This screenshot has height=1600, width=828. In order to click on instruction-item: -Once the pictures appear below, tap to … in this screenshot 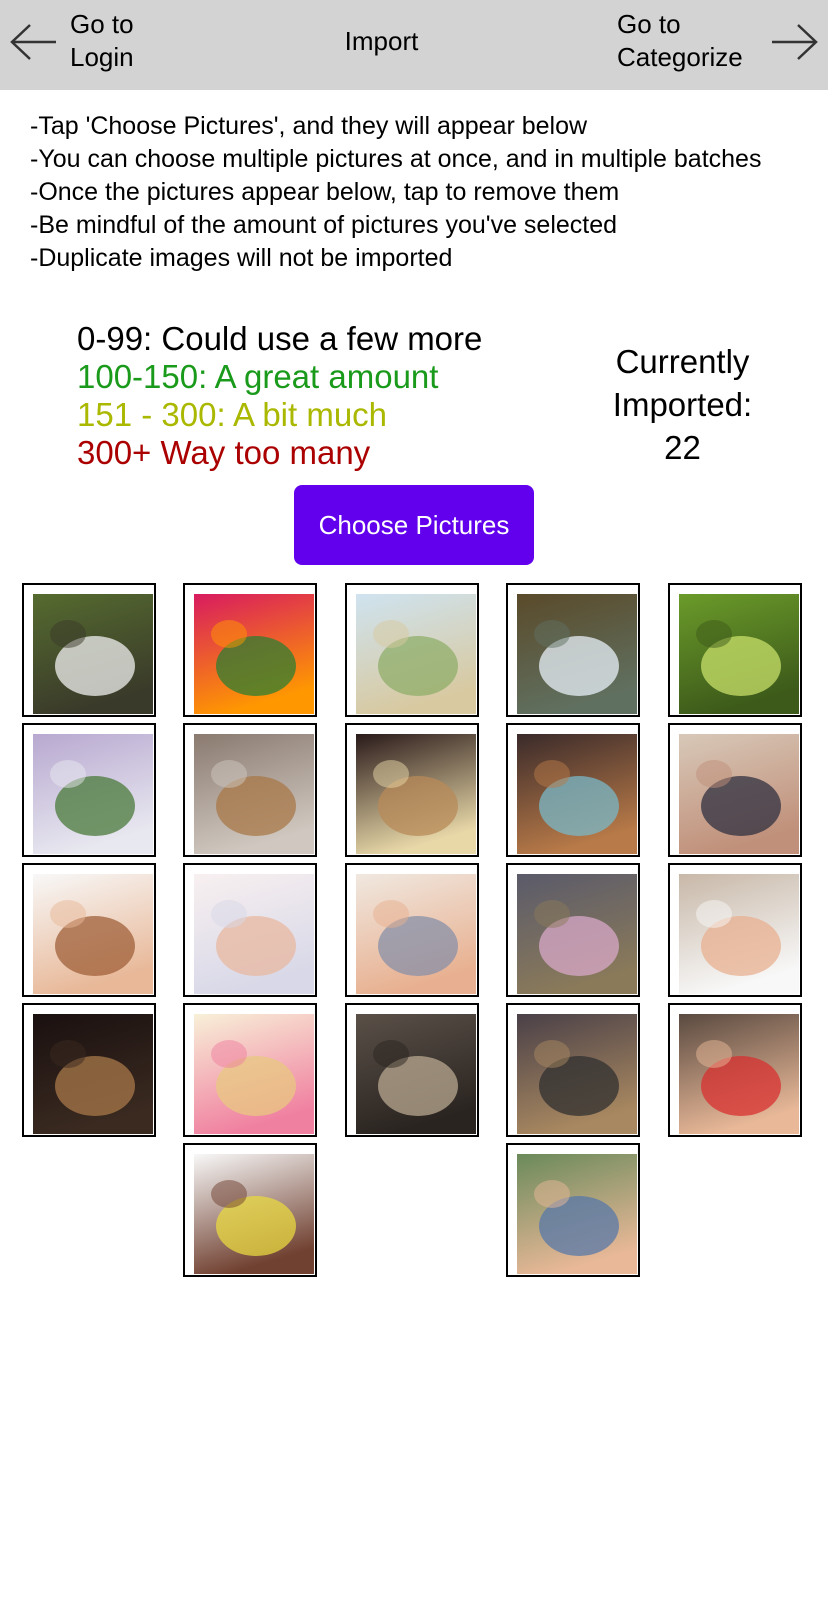, I will do `click(325, 192)`.